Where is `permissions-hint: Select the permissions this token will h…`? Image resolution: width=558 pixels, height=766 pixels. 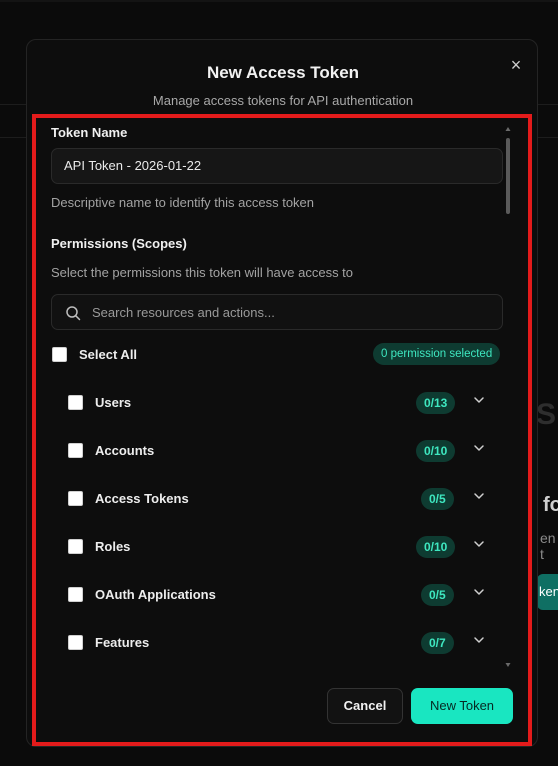
permissions-hint: Select the permissions this token will h… is located at coordinates (202, 272).